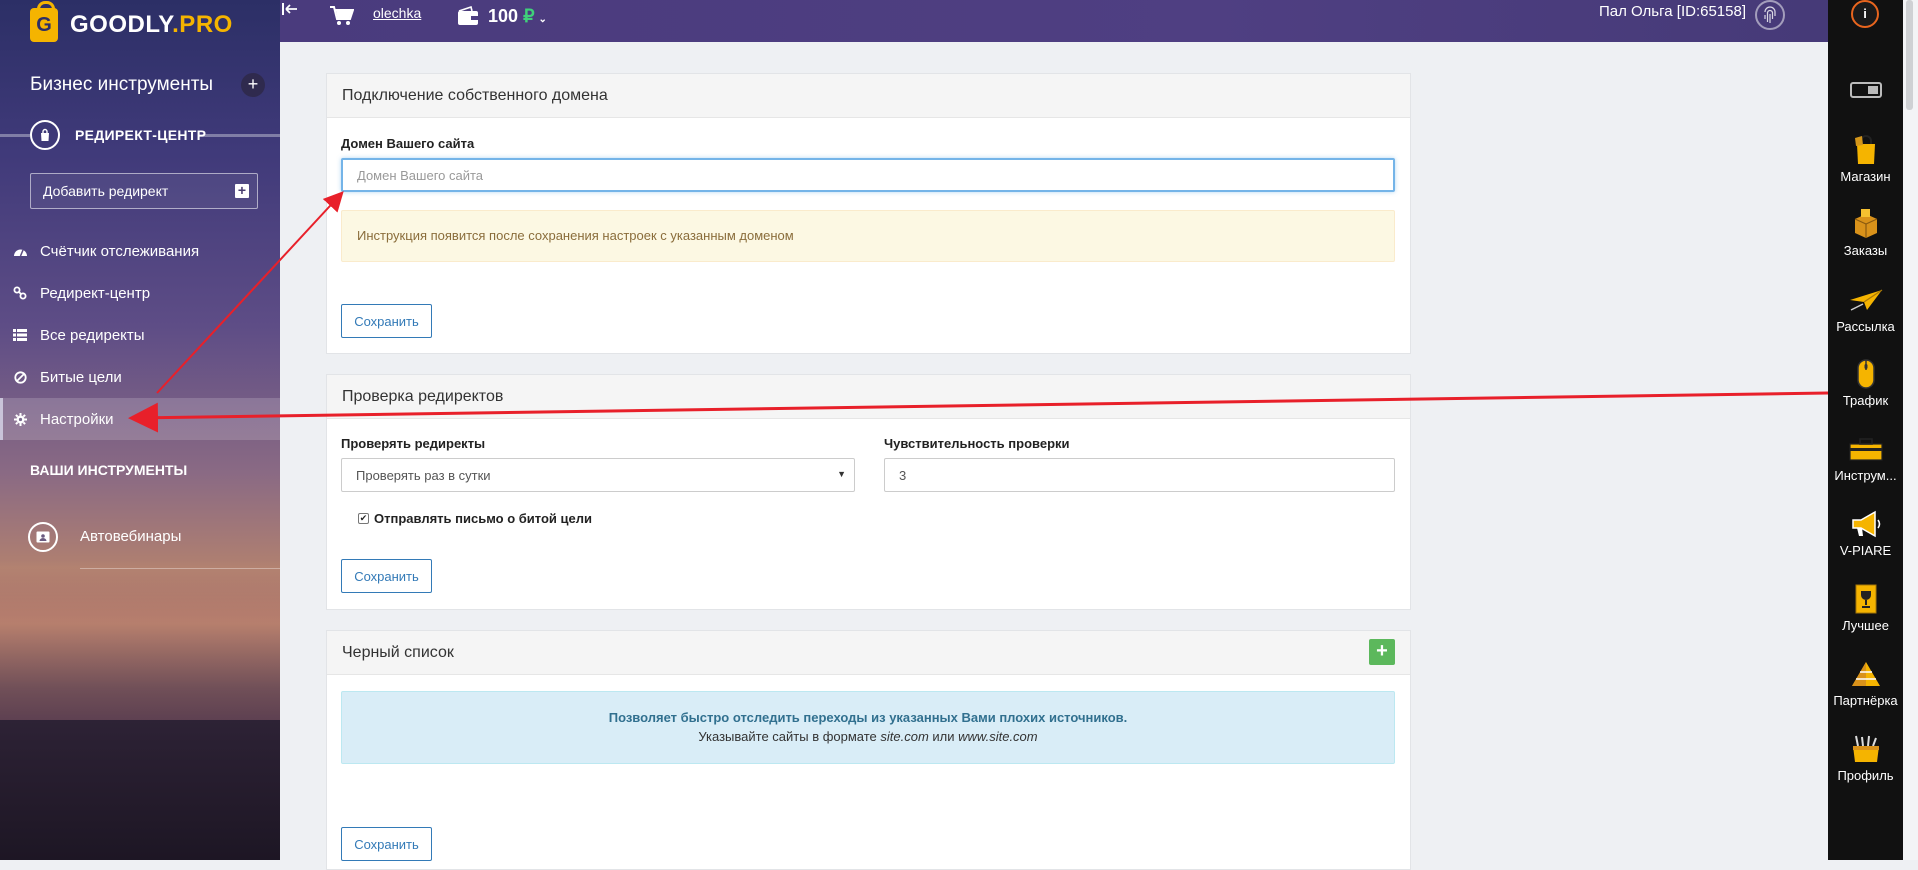  What do you see at coordinates (140, 790) in the screenshot?
I see `lake-background` at bounding box center [140, 790].